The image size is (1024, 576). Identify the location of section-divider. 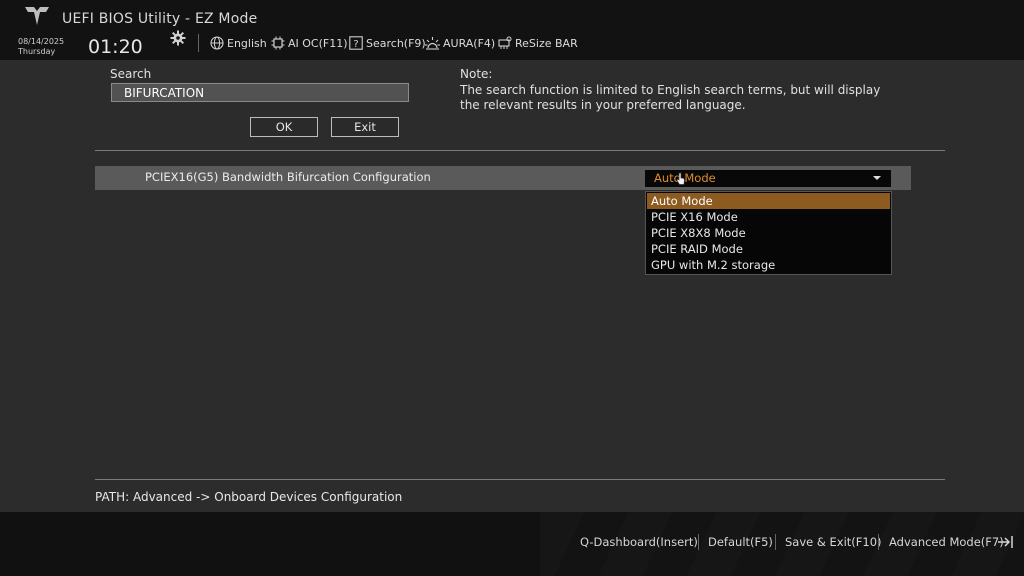
(520, 150).